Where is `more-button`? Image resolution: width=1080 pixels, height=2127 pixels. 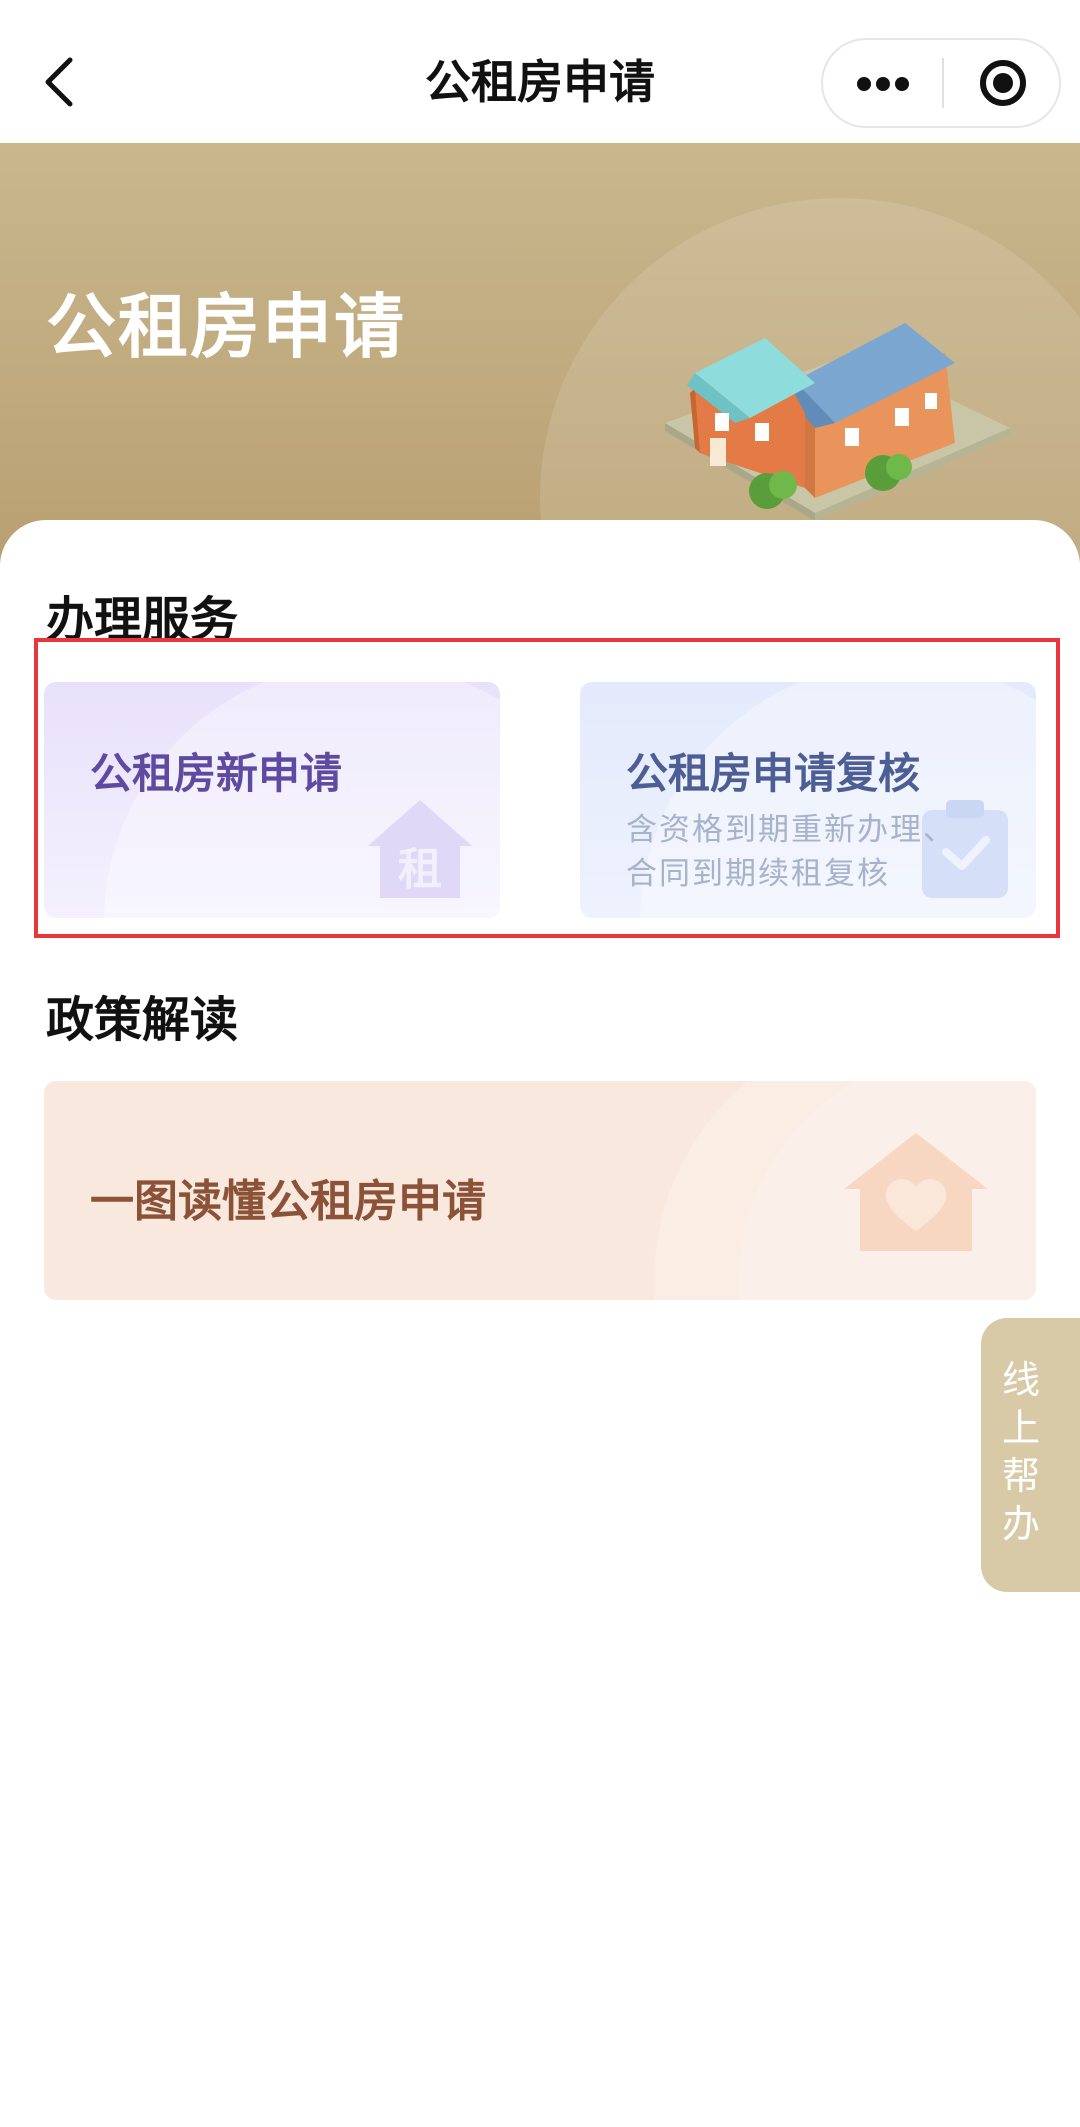
more-button is located at coordinates (882, 83).